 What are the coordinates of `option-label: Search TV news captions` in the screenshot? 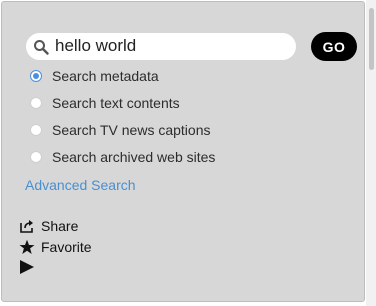 It's located at (131, 130).